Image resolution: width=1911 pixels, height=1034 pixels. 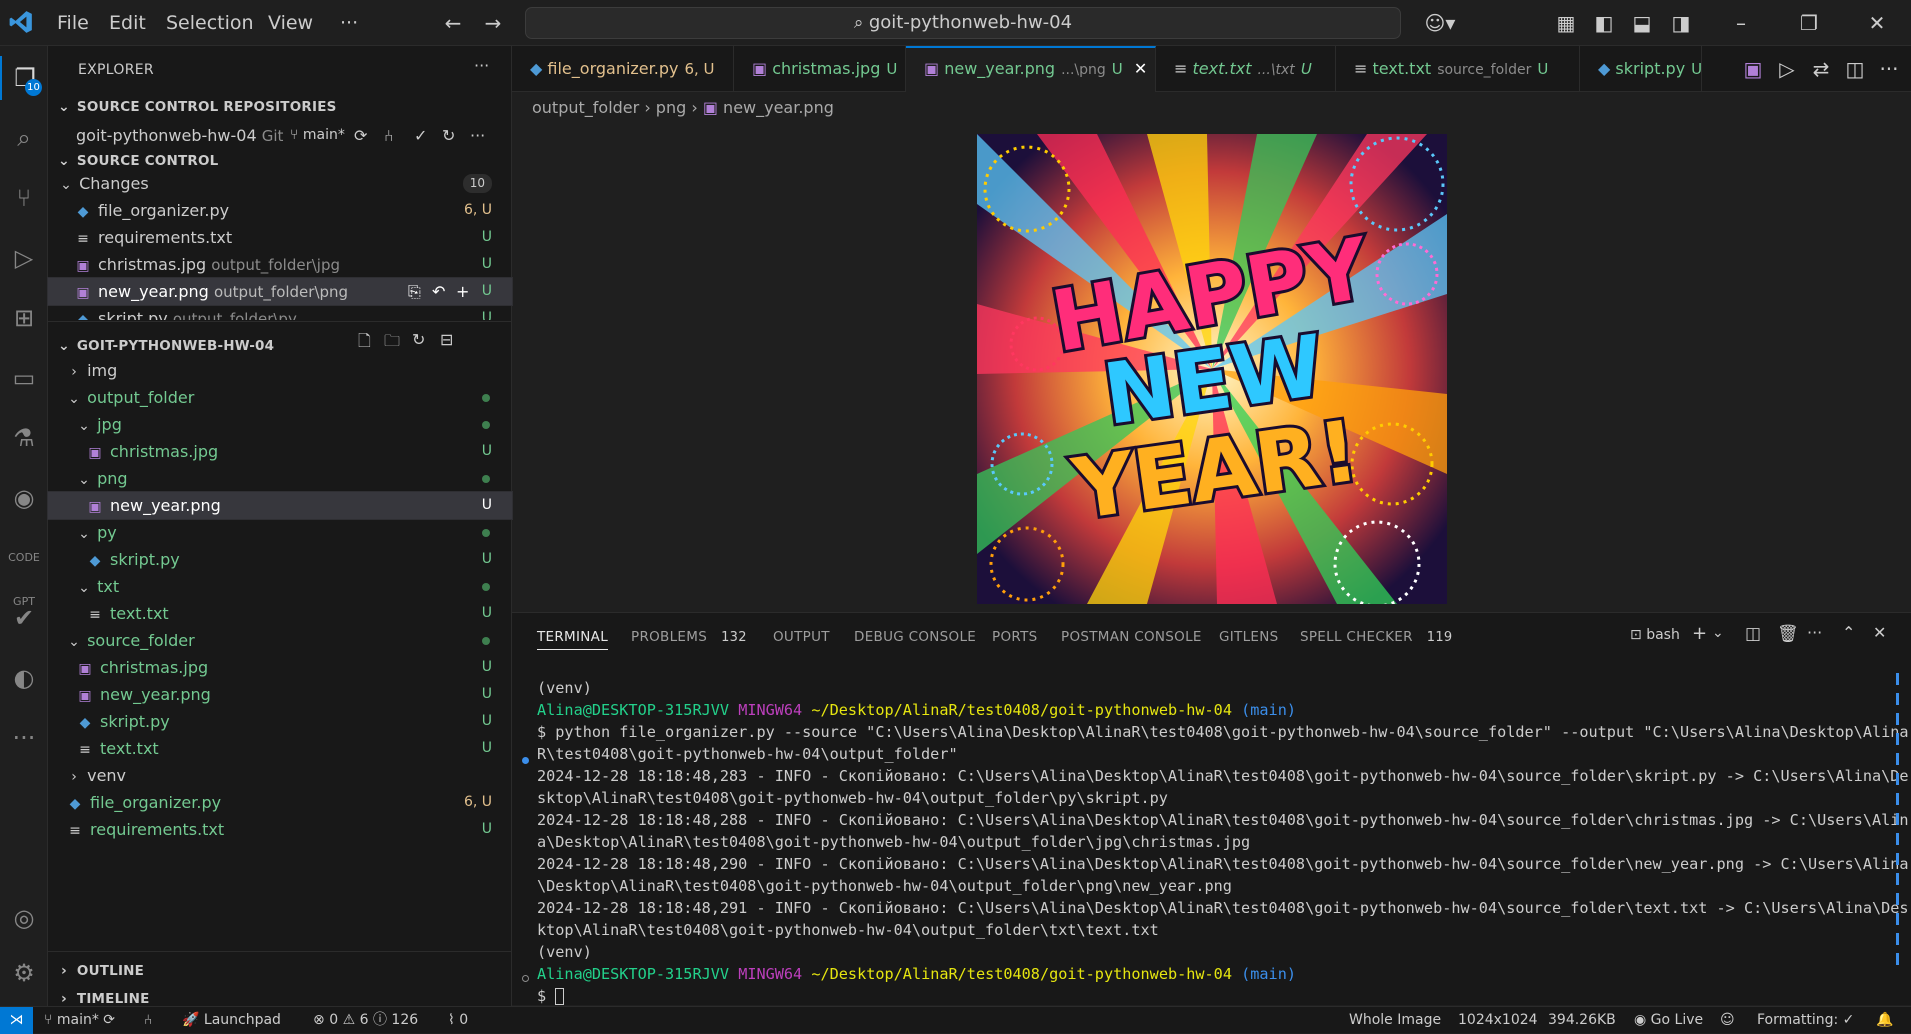 What do you see at coordinates (137, 161) in the screenshot?
I see `source-control-header: ⌄ SOURCE CONTROL` at bounding box center [137, 161].